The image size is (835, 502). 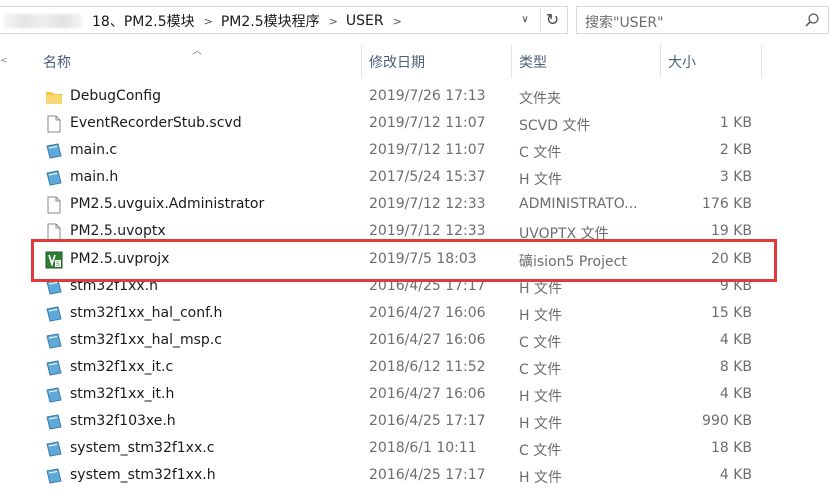 I want to click on file-name: system_stm32f1xx.h, so click(x=143, y=475).